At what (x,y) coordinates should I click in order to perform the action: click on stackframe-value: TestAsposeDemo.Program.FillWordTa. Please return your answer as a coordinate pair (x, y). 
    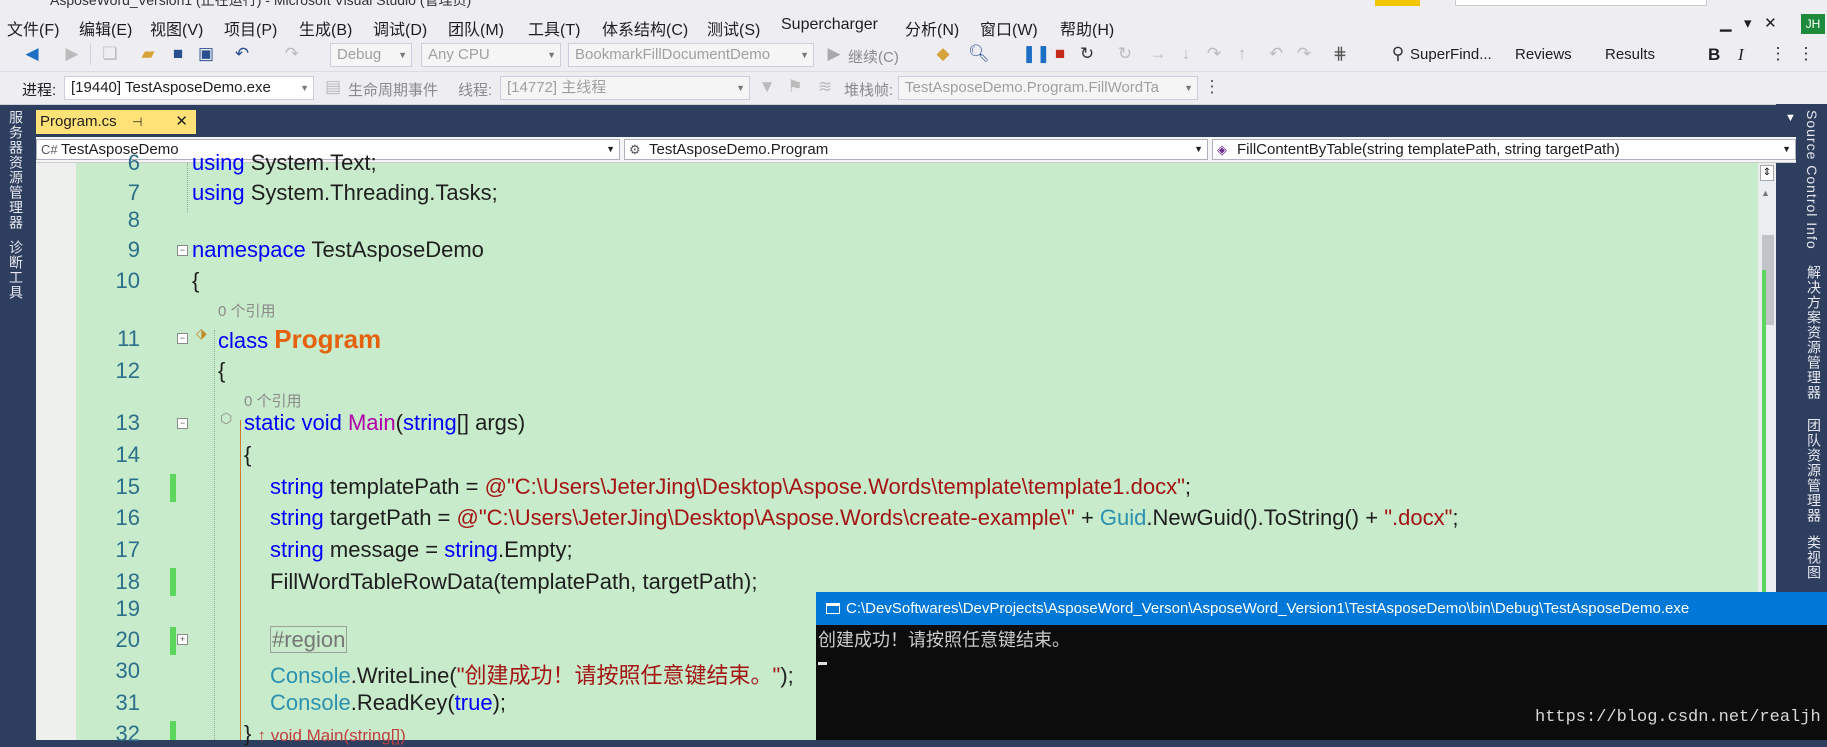
    Looking at the image, I should click on (1032, 87).